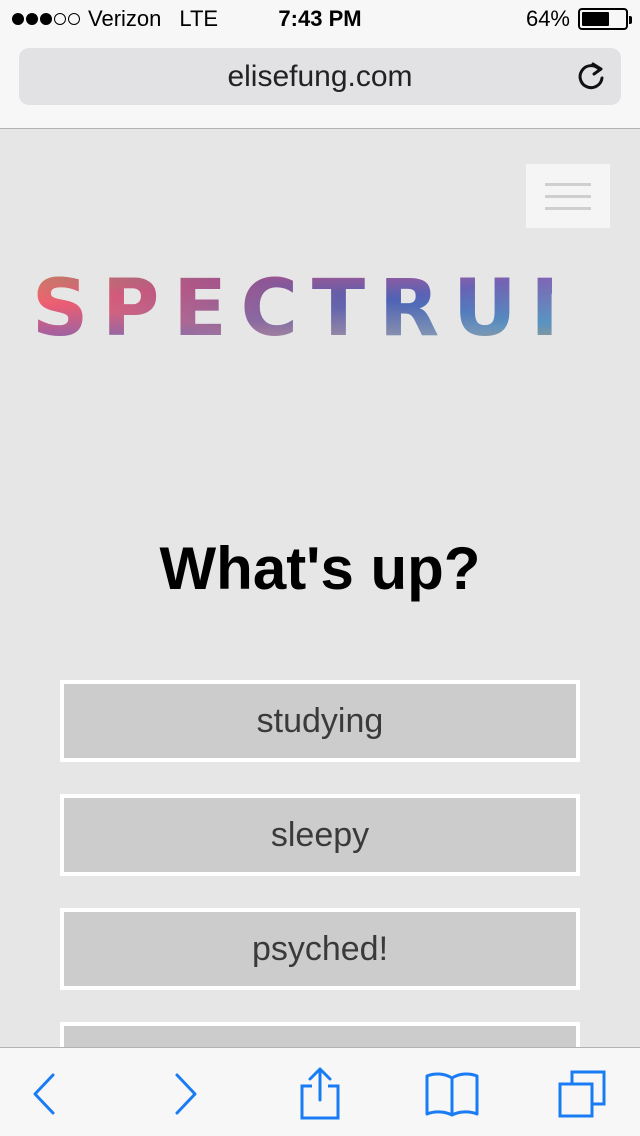 Image resolution: width=640 pixels, height=1136 pixels. Describe the element at coordinates (582, 1094) in the screenshot. I see `tabs-icon` at that location.